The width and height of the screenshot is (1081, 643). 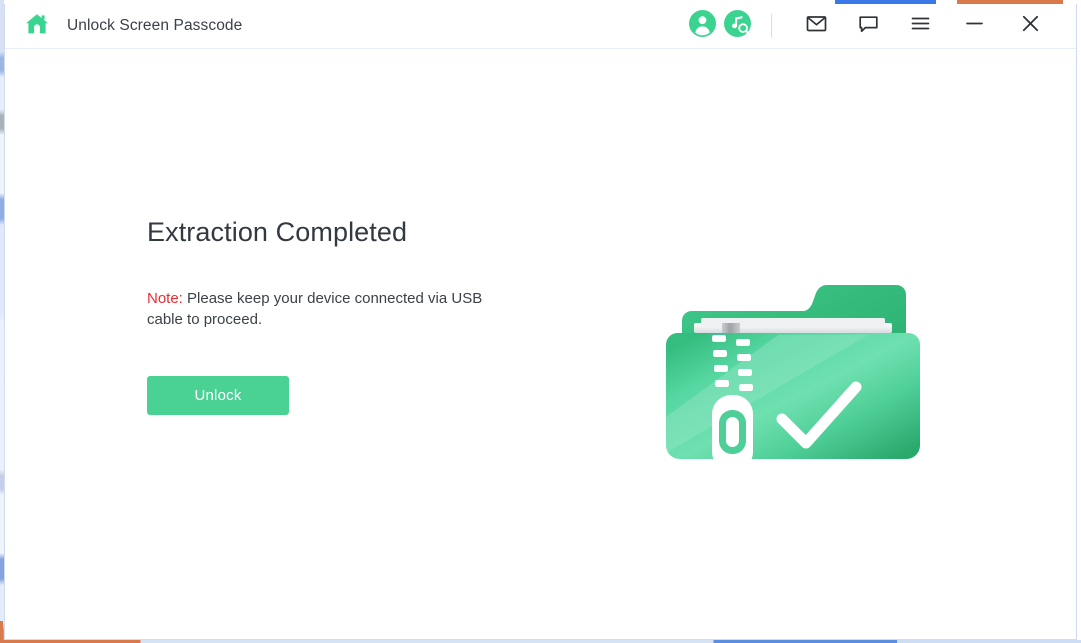 I want to click on hamburger-menu-icon, so click(x=920, y=26).